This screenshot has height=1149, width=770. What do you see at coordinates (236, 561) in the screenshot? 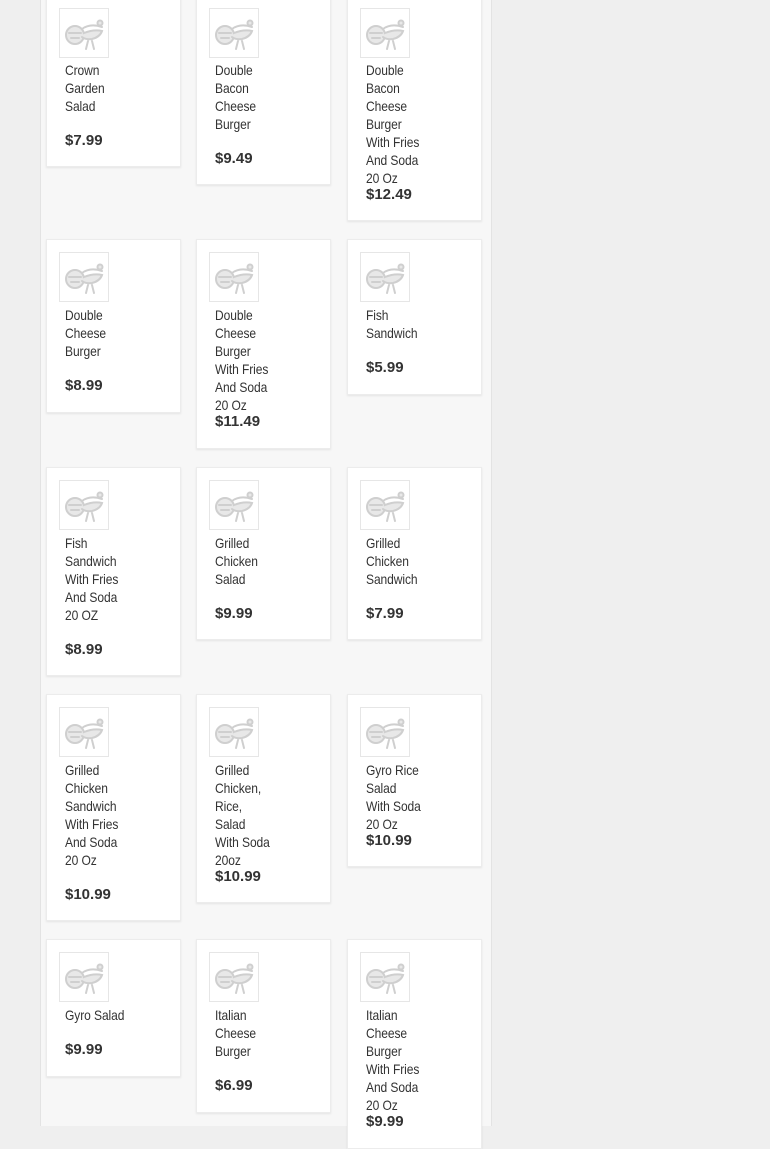
I see `item-name: Grilled Chicken Salad` at bounding box center [236, 561].